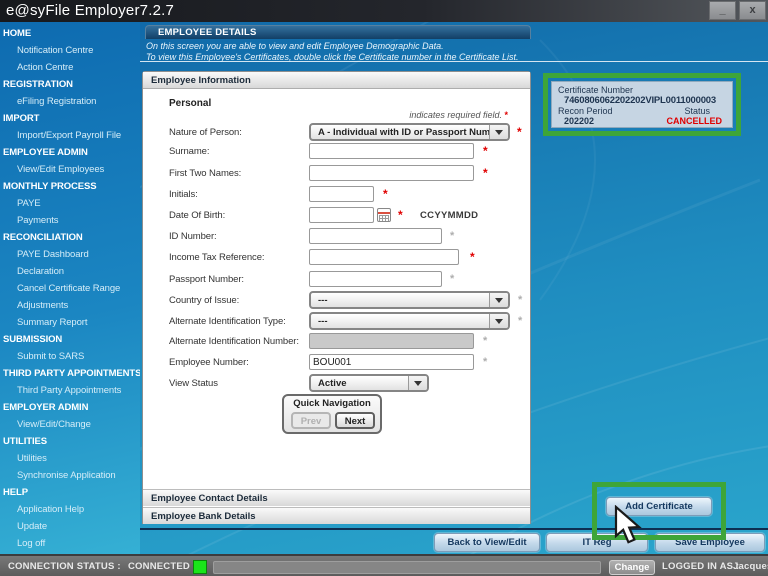 The height and width of the screenshot is (576, 768). I want to click on field-label: Income Tax Reference:, so click(217, 257).